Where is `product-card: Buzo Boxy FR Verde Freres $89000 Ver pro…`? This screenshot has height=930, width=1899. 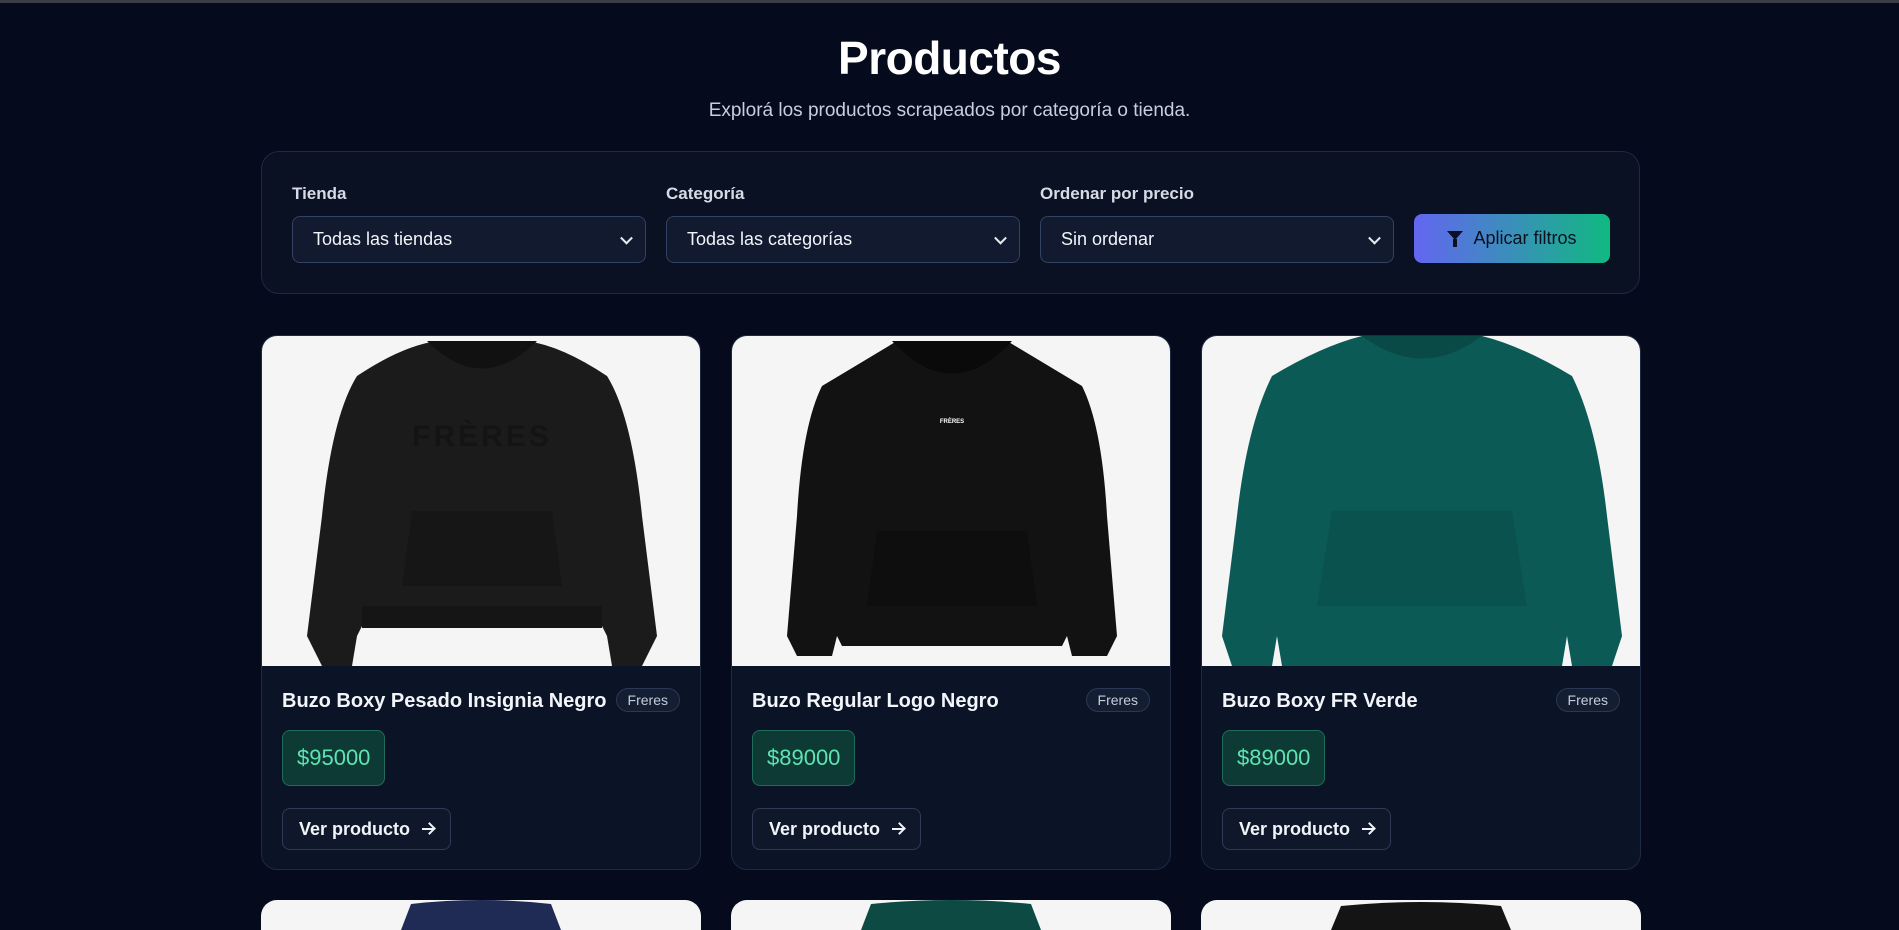
product-card: Buzo Boxy FR Verde Freres $89000 Ver pro… is located at coordinates (1421, 602).